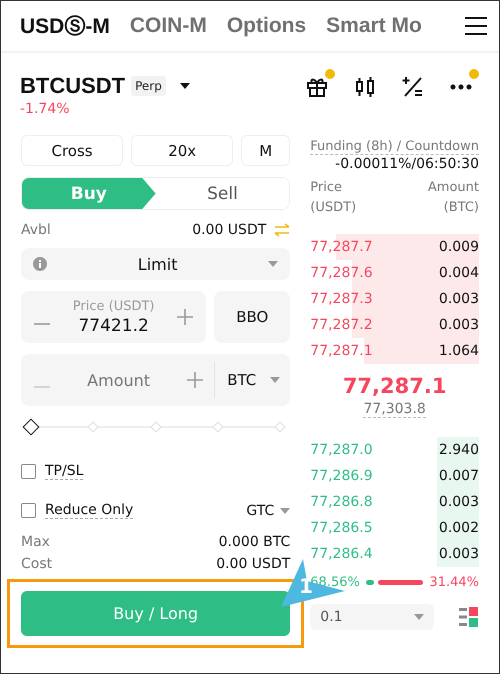 This screenshot has height=674, width=500. I want to click on amount-field: Amount BTC, so click(155, 380).